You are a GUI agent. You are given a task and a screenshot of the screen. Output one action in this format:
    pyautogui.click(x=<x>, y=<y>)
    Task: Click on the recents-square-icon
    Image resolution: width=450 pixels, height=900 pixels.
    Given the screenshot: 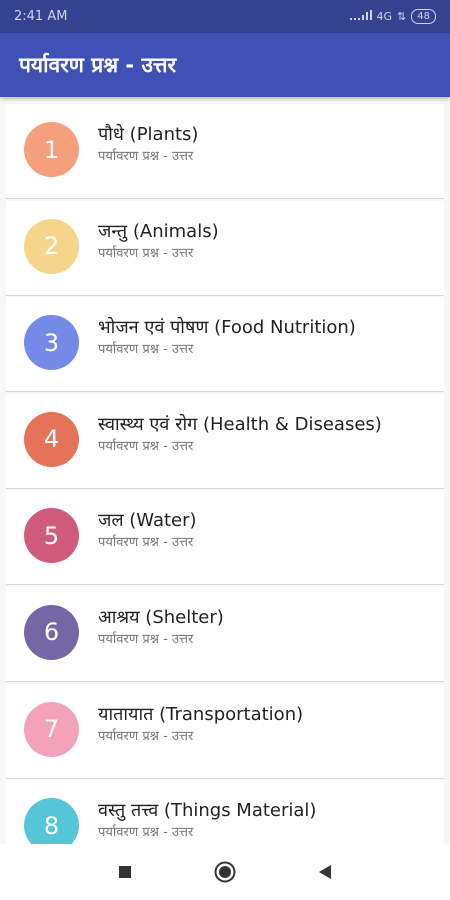 What is the action you would take?
    pyautogui.click(x=125, y=872)
    